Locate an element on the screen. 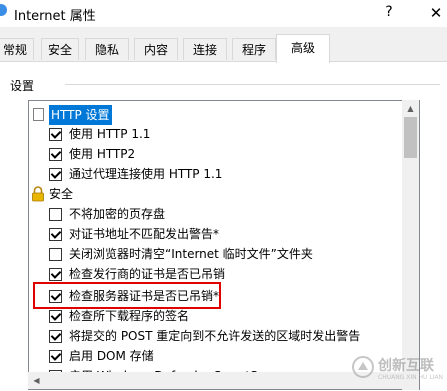 Image resolution: width=447 pixels, height=391 pixels. internet-options-icon is located at coordinates (3, 10).